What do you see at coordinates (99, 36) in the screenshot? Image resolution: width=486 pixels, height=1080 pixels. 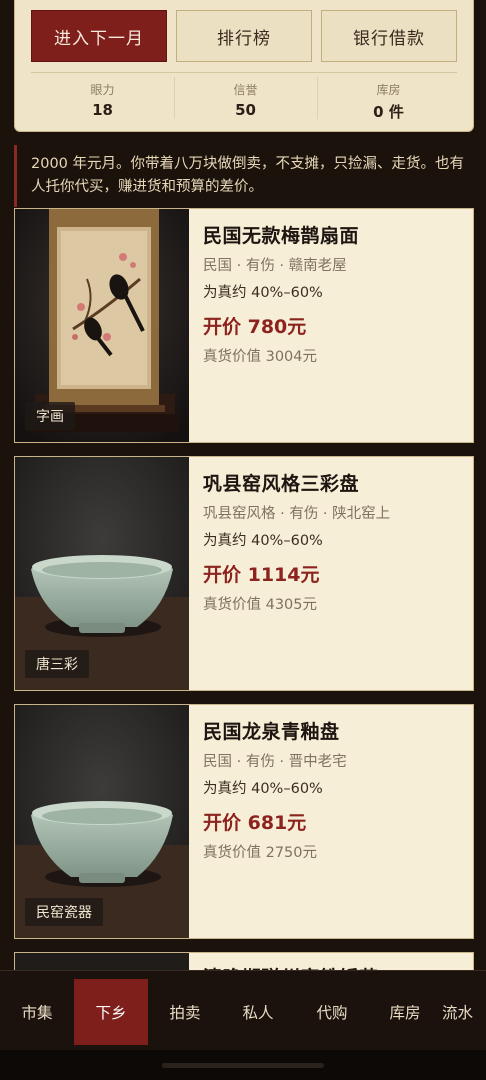 I see `next-month-button: 进入下一月` at bounding box center [99, 36].